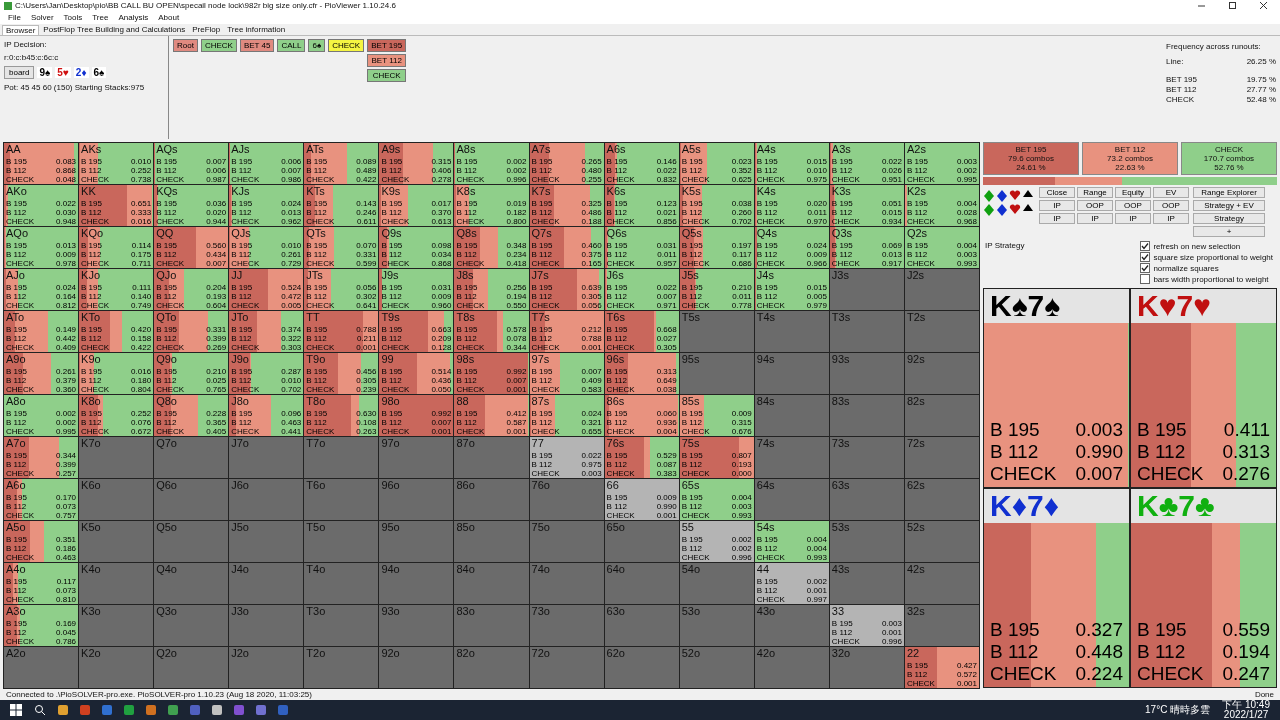 The width and height of the screenshot is (1280, 720). What do you see at coordinates (791, 416) in the screenshot?
I see `hand-cell: 84s` at bounding box center [791, 416].